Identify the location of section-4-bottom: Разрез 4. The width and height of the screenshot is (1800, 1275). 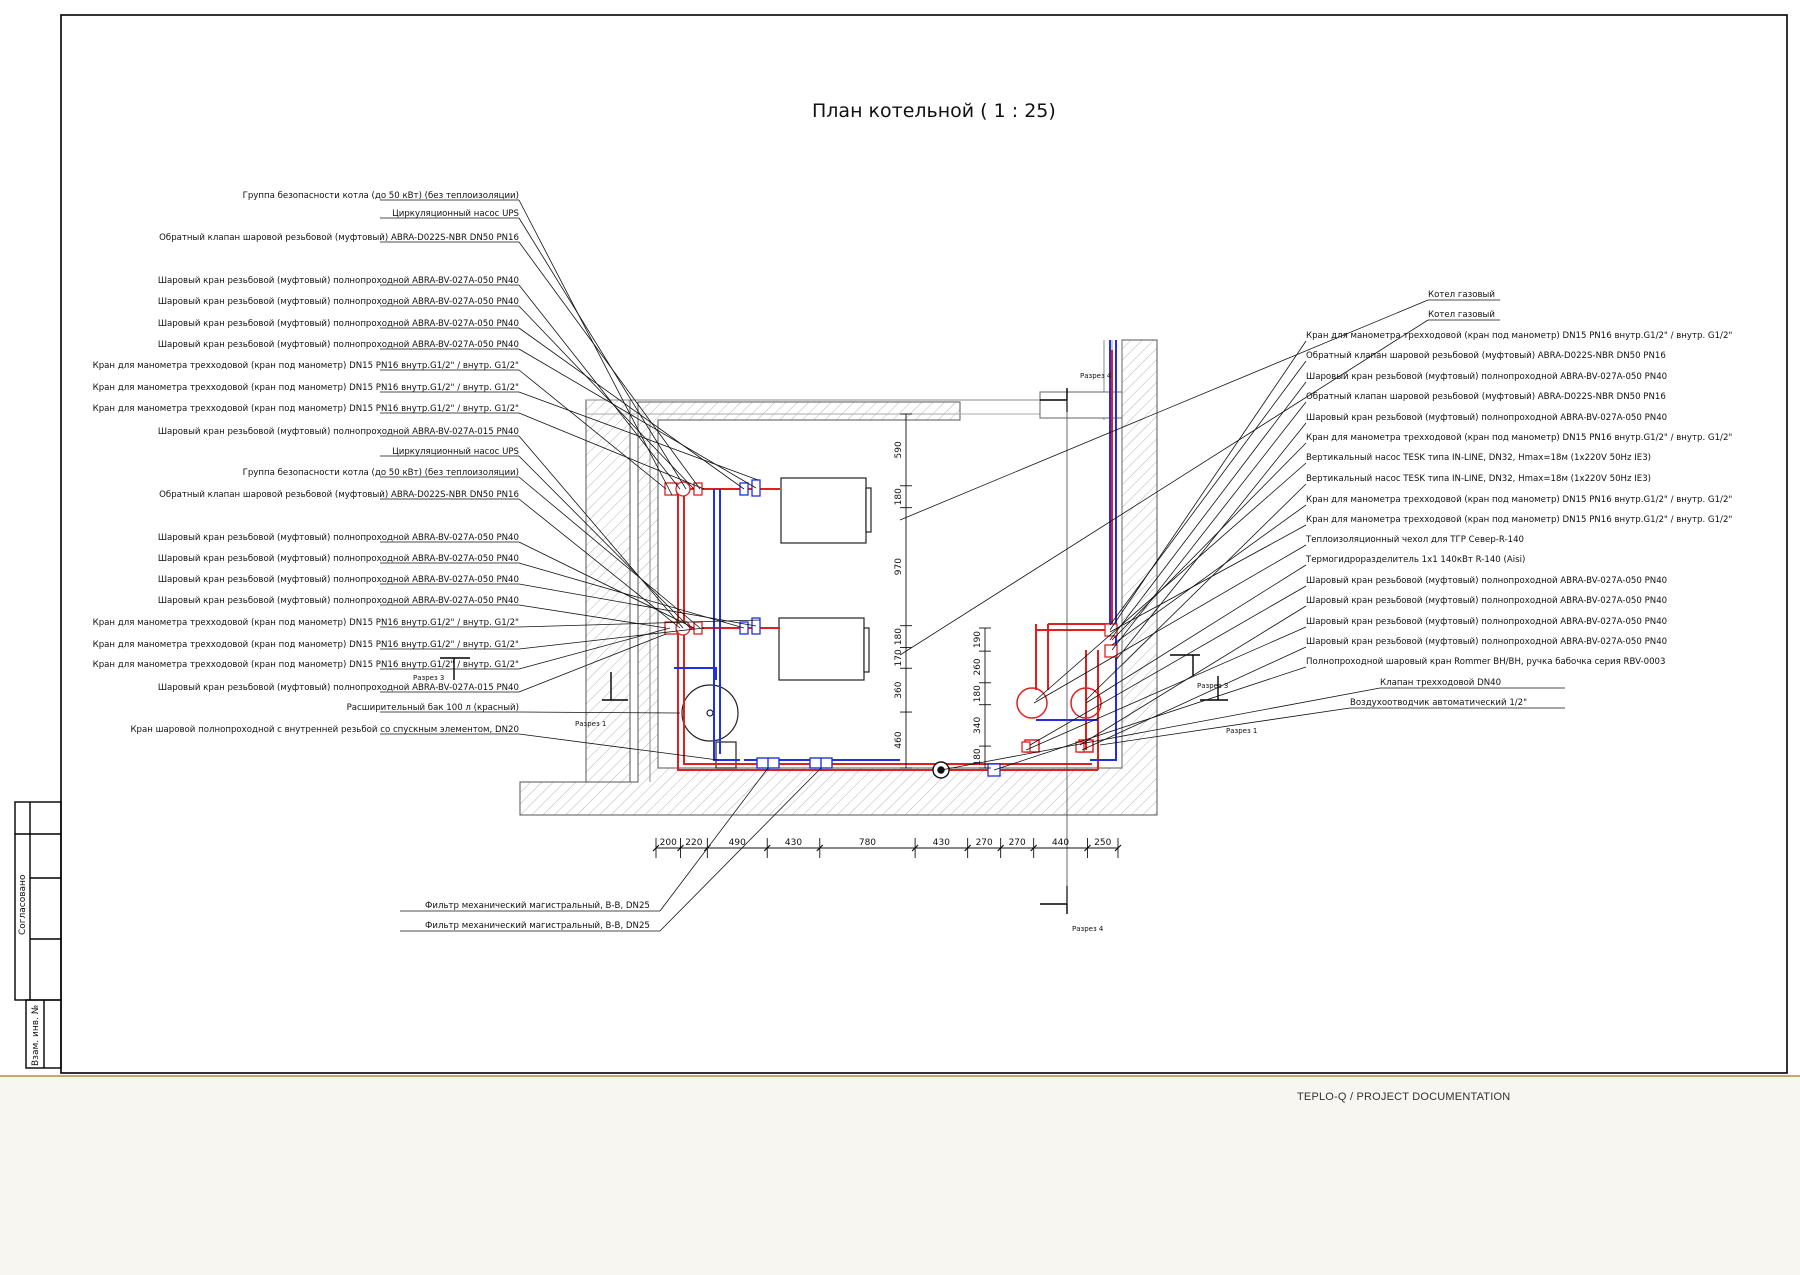
(1088, 929).